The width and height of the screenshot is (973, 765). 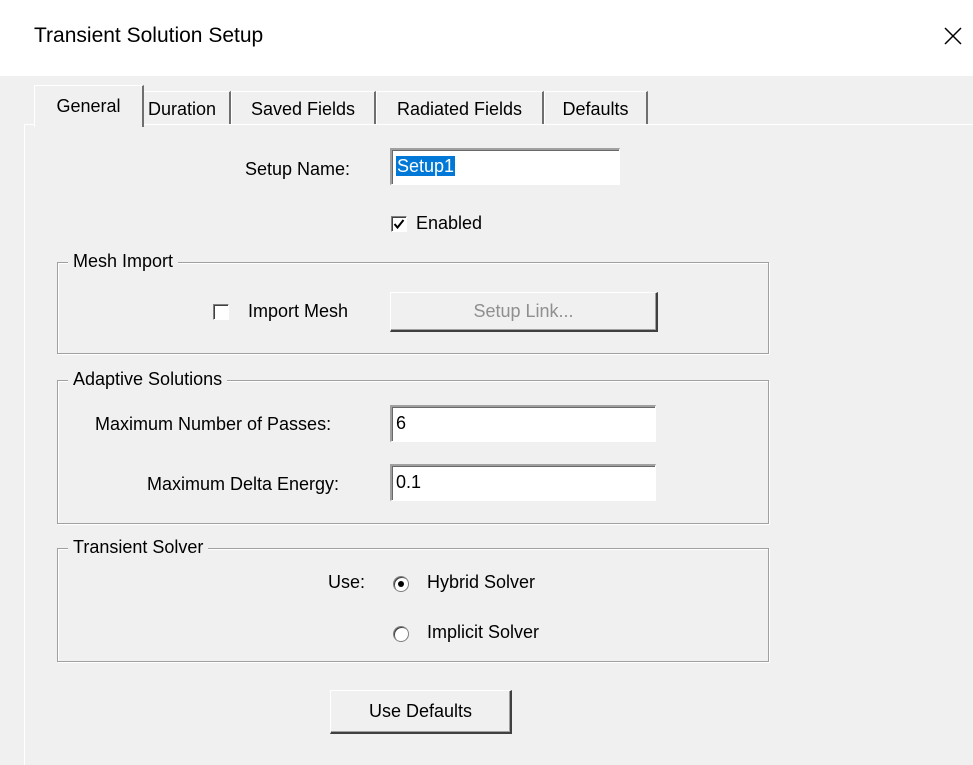 I want to click on implicit-solver-radio, so click(x=401, y=634).